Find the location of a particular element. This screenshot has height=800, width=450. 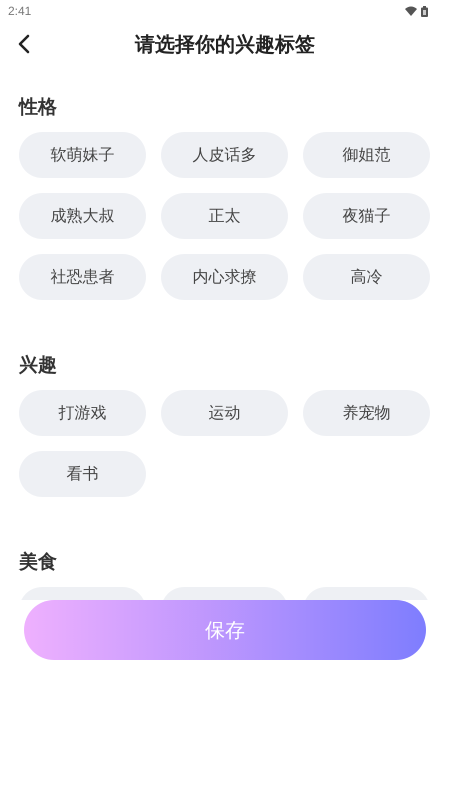

page-title: 请选择你的兴趣标签 is located at coordinates (225, 44).